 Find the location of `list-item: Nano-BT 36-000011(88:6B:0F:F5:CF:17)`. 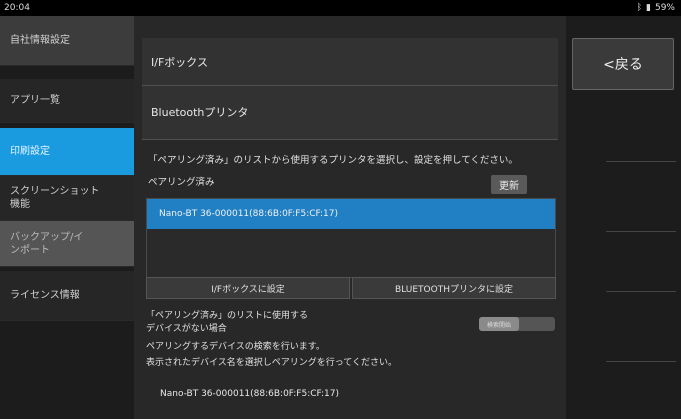

list-item: Nano-BT 36-000011(88:6B:0F:F5:CF:17) is located at coordinates (351, 214).